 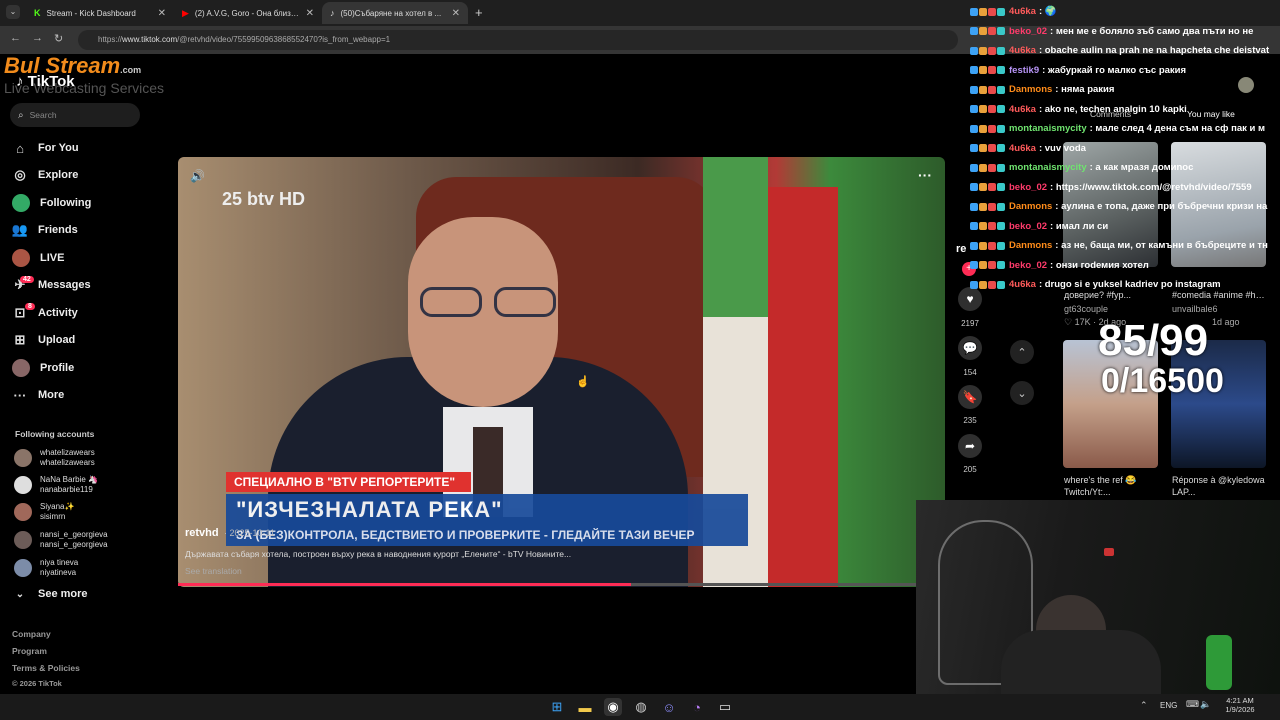 What do you see at coordinates (44, 340) in the screenshot?
I see `sidebar-item-upload: ⊞ Upload` at bounding box center [44, 340].